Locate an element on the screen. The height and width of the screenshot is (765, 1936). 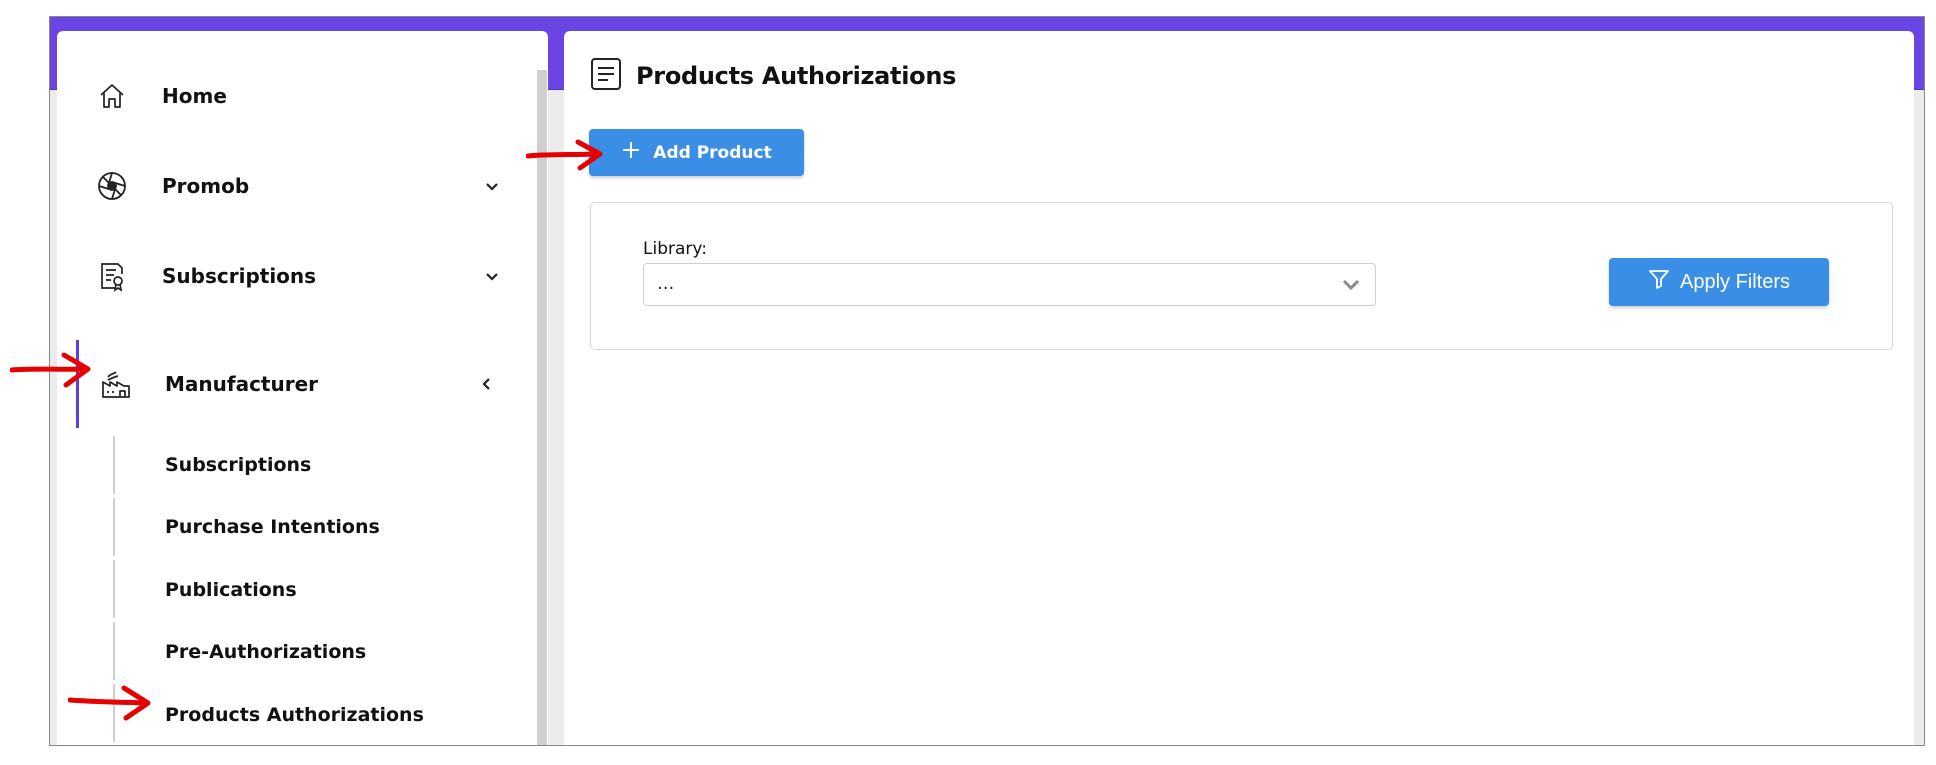
add-product-label: Add Product is located at coordinates (712, 152).